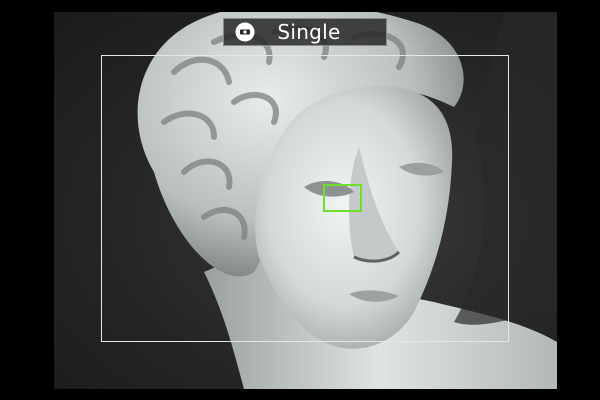 Image resolution: width=600 pixels, height=400 pixels. I want to click on release-mode-banner: Single, so click(305, 32).